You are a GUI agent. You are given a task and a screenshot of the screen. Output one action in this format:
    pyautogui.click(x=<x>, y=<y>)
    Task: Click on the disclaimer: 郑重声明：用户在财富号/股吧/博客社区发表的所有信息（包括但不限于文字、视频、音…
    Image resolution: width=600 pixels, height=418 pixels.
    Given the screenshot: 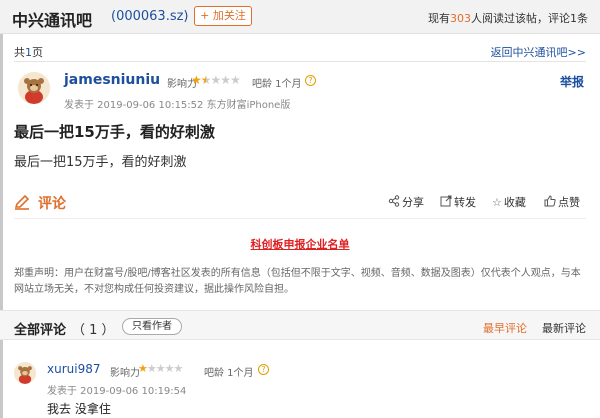 What is the action you would take?
    pyautogui.click(x=297, y=281)
    